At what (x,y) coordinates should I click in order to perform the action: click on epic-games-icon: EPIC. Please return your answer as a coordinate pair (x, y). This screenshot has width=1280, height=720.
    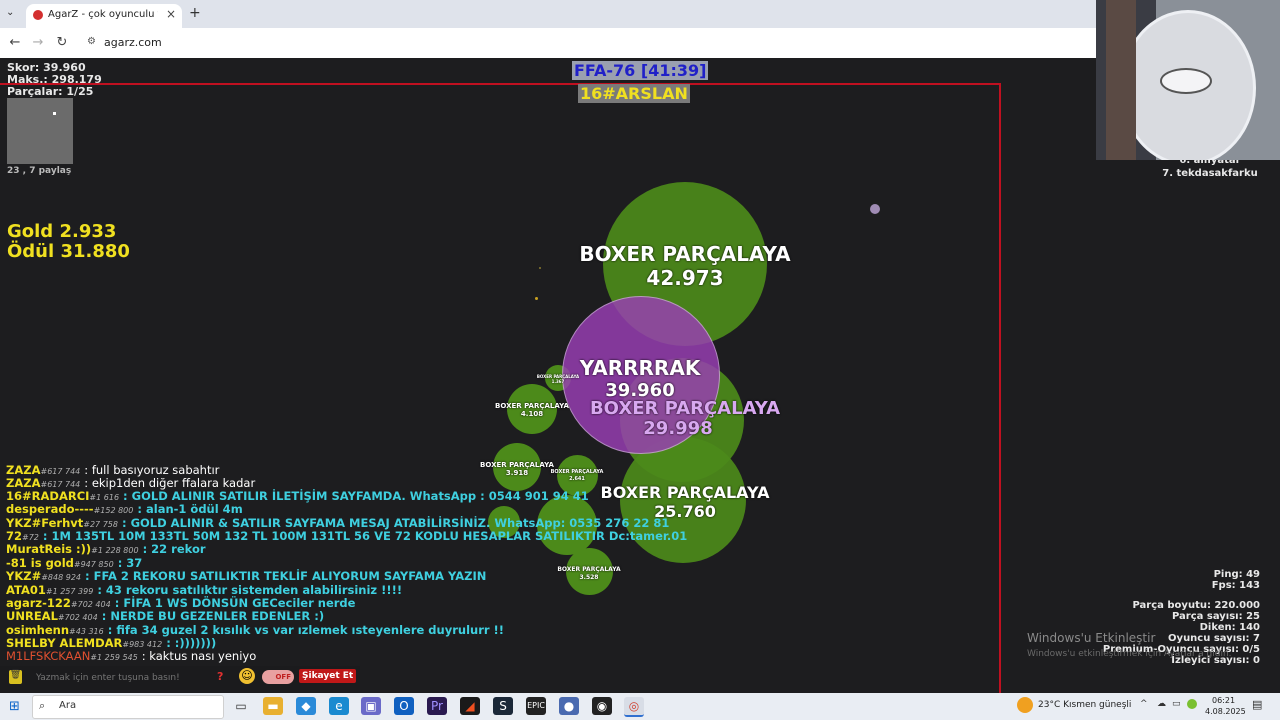
    Looking at the image, I should click on (536, 706).